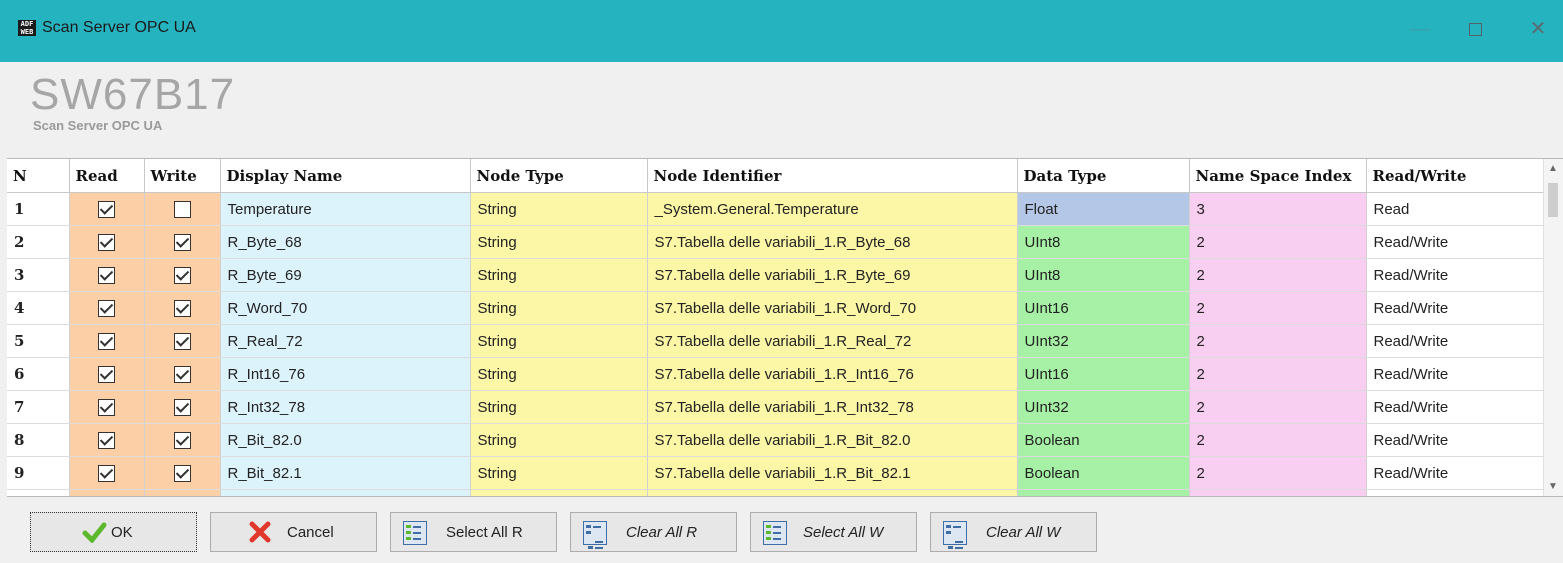 The height and width of the screenshot is (563, 1563). What do you see at coordinates (832, 242) in the screenshot?
I see `node-id-cell: S7.Tabella delle variabili_1.R_Byte_68` at bounding box center [832, 242].